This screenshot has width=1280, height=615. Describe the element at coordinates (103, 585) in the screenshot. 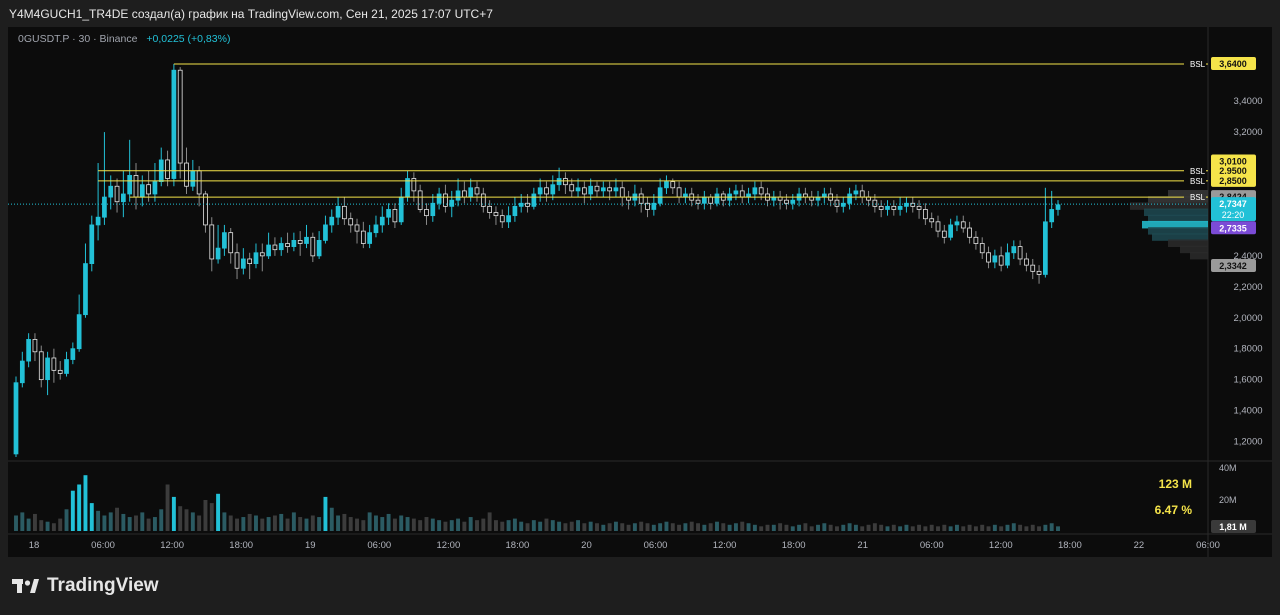

I see `brand-name: TradingView` at that location.